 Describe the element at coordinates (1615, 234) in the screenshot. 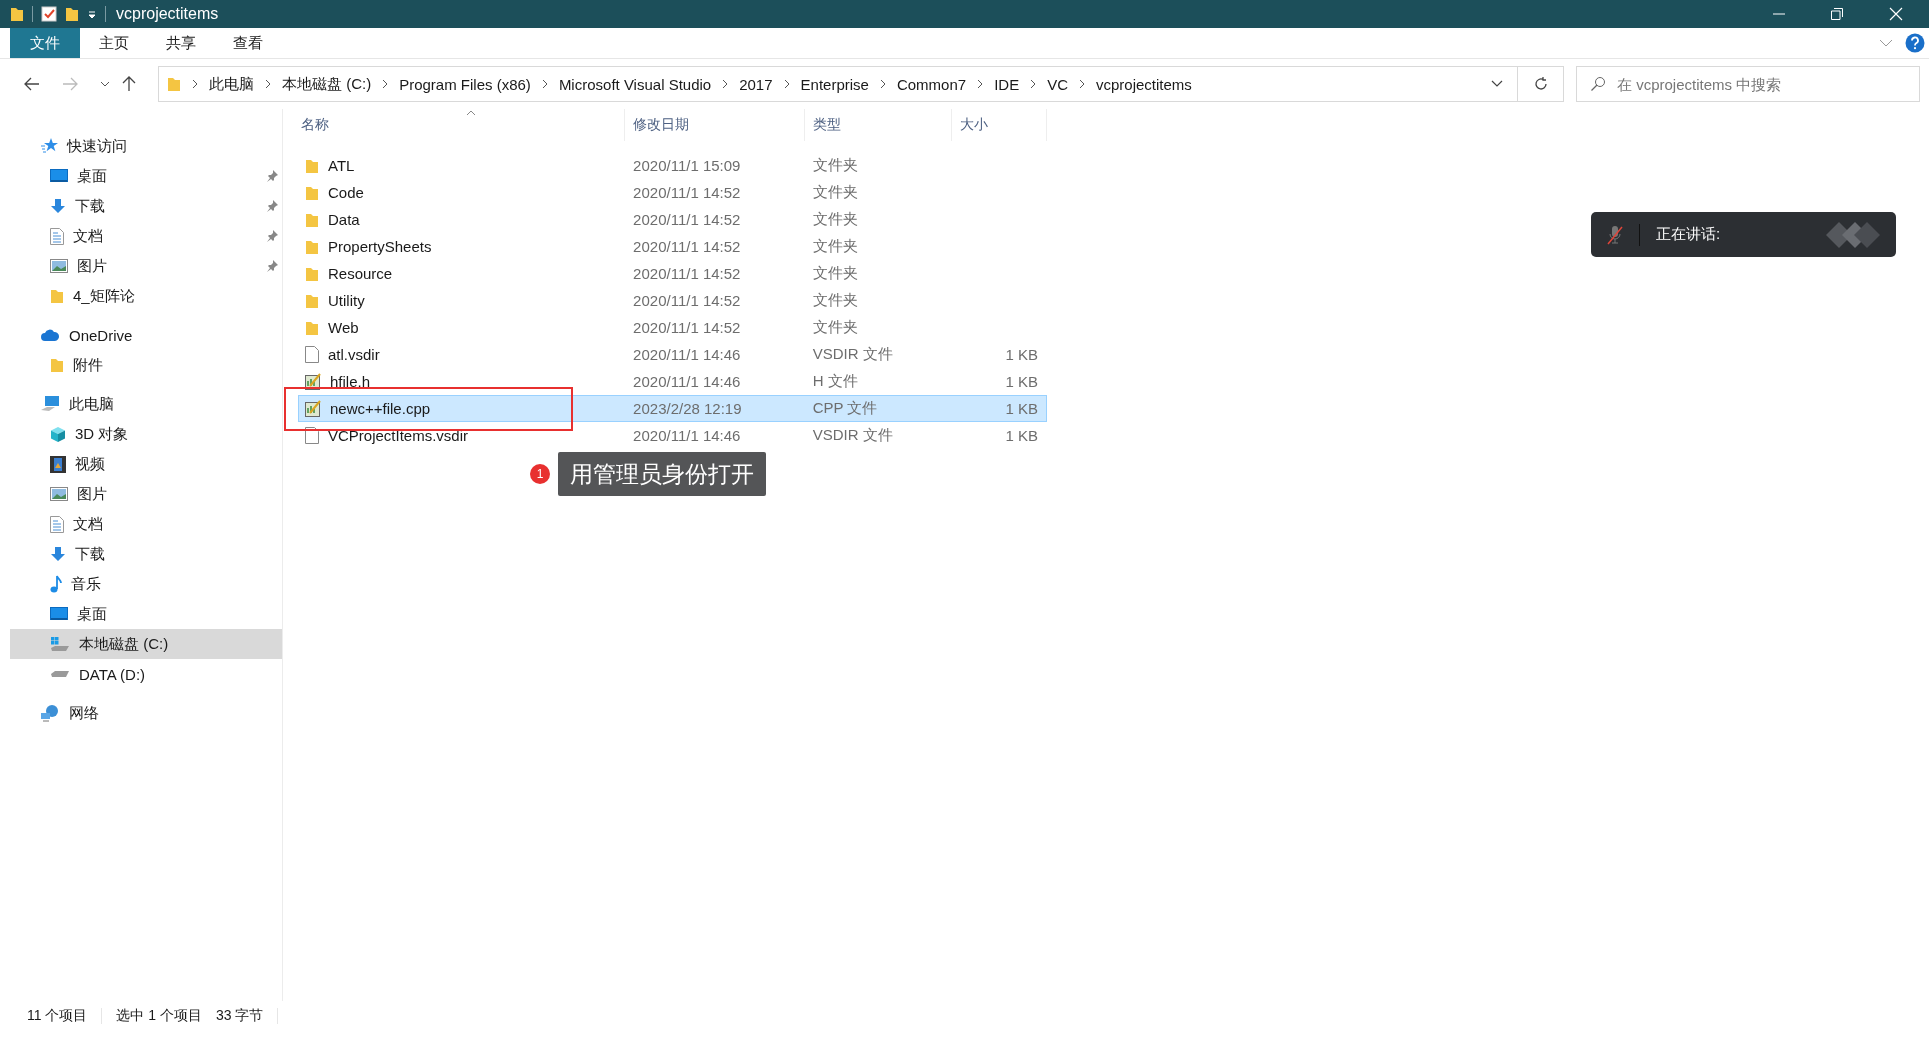

I see `muted-microphone-icon` at that location.